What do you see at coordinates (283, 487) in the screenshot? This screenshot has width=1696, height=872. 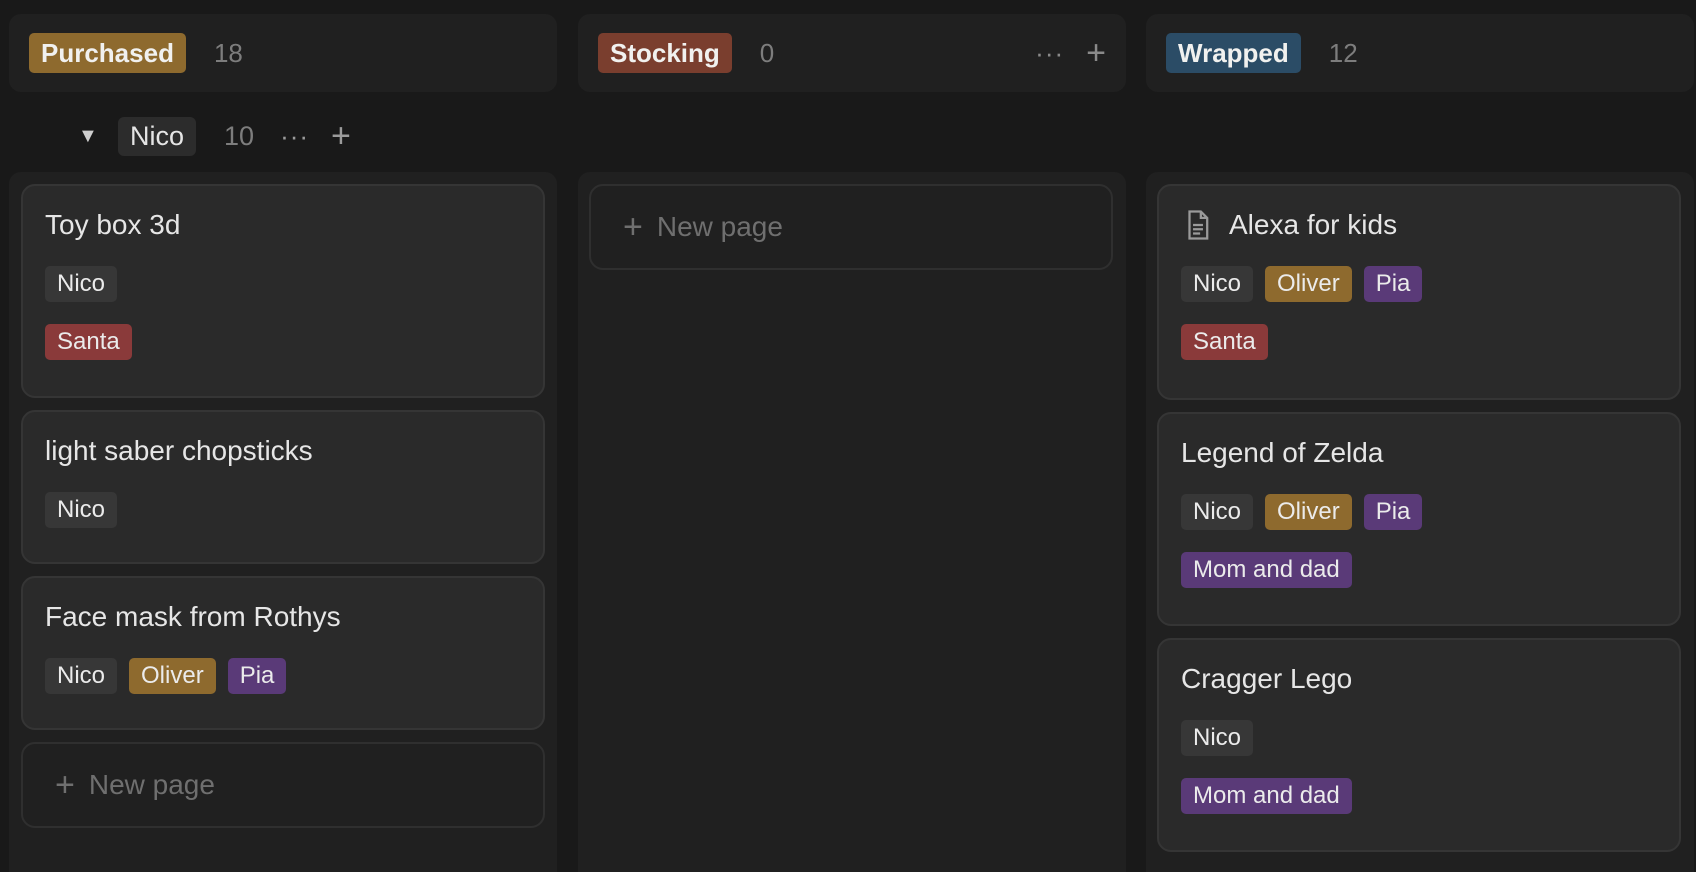 I see `card: light saber chopsticks Nico` at bounding box center [283, 487].